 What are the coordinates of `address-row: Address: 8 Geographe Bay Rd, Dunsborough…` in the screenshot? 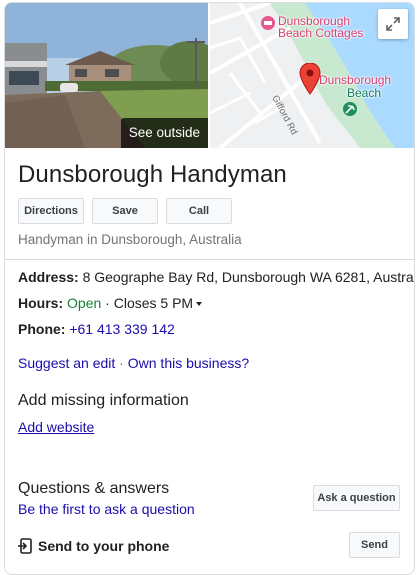 It's located at (216, 277).